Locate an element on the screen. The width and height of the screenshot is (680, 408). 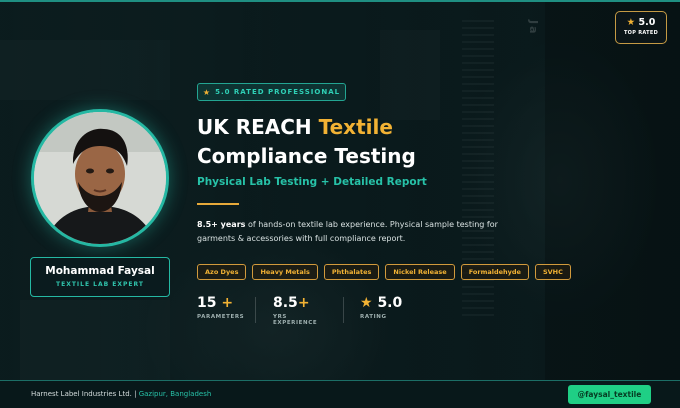
stat-label: RATING is located at coordinates (373, 317).